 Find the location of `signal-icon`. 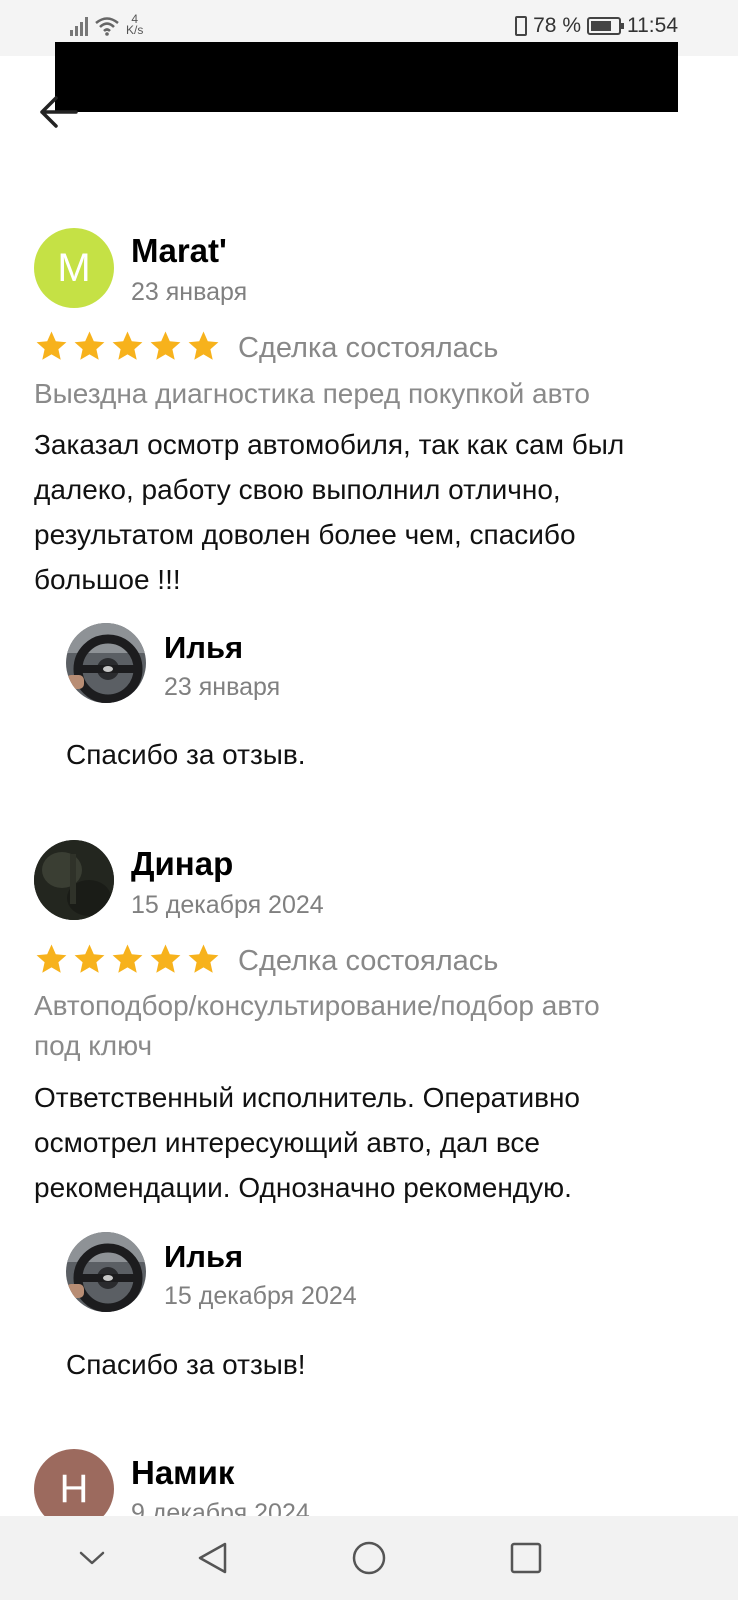

signal-icon is located at coordinates (79, 26).